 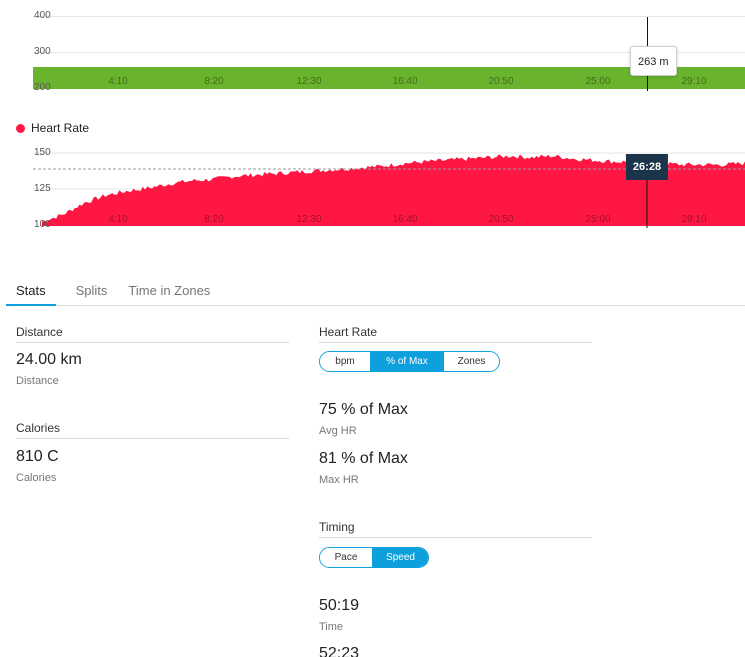 I want to click on hr-legend-label: Heart Rate, so click(x=60, y=128).